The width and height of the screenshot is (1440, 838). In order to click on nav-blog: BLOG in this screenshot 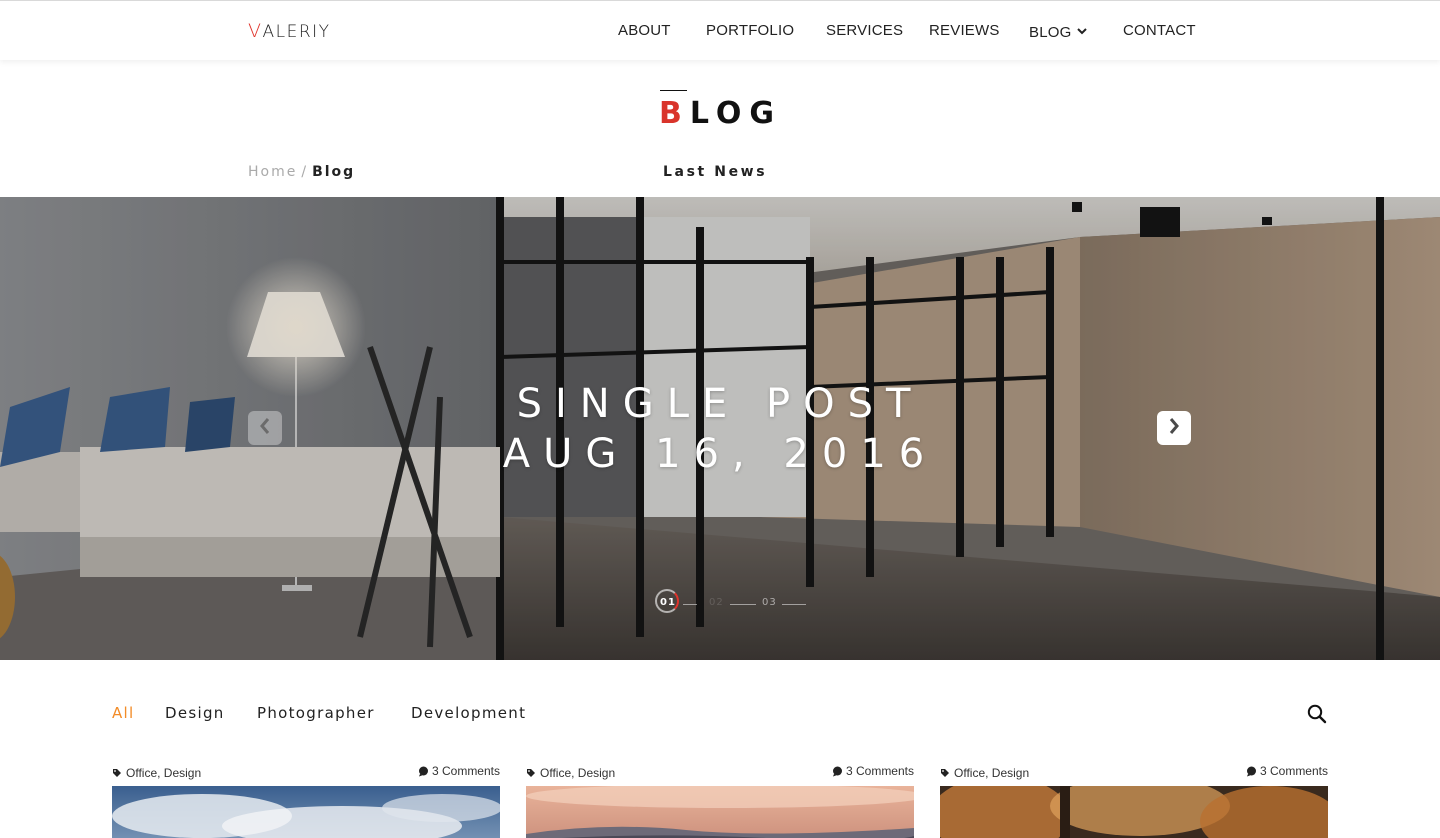, I will do `click(1058, 31)`.